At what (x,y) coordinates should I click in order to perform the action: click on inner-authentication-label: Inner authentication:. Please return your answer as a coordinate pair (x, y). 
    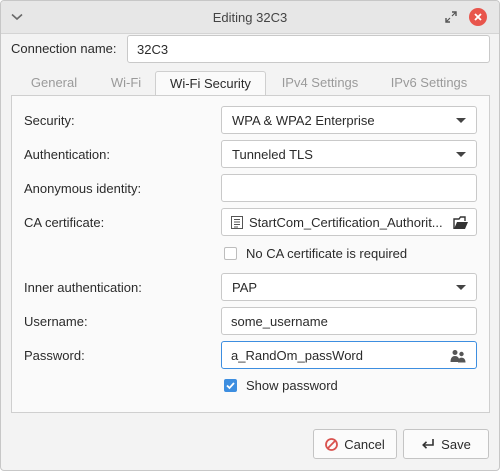
    Looking at the image, I should click on (83, 287).